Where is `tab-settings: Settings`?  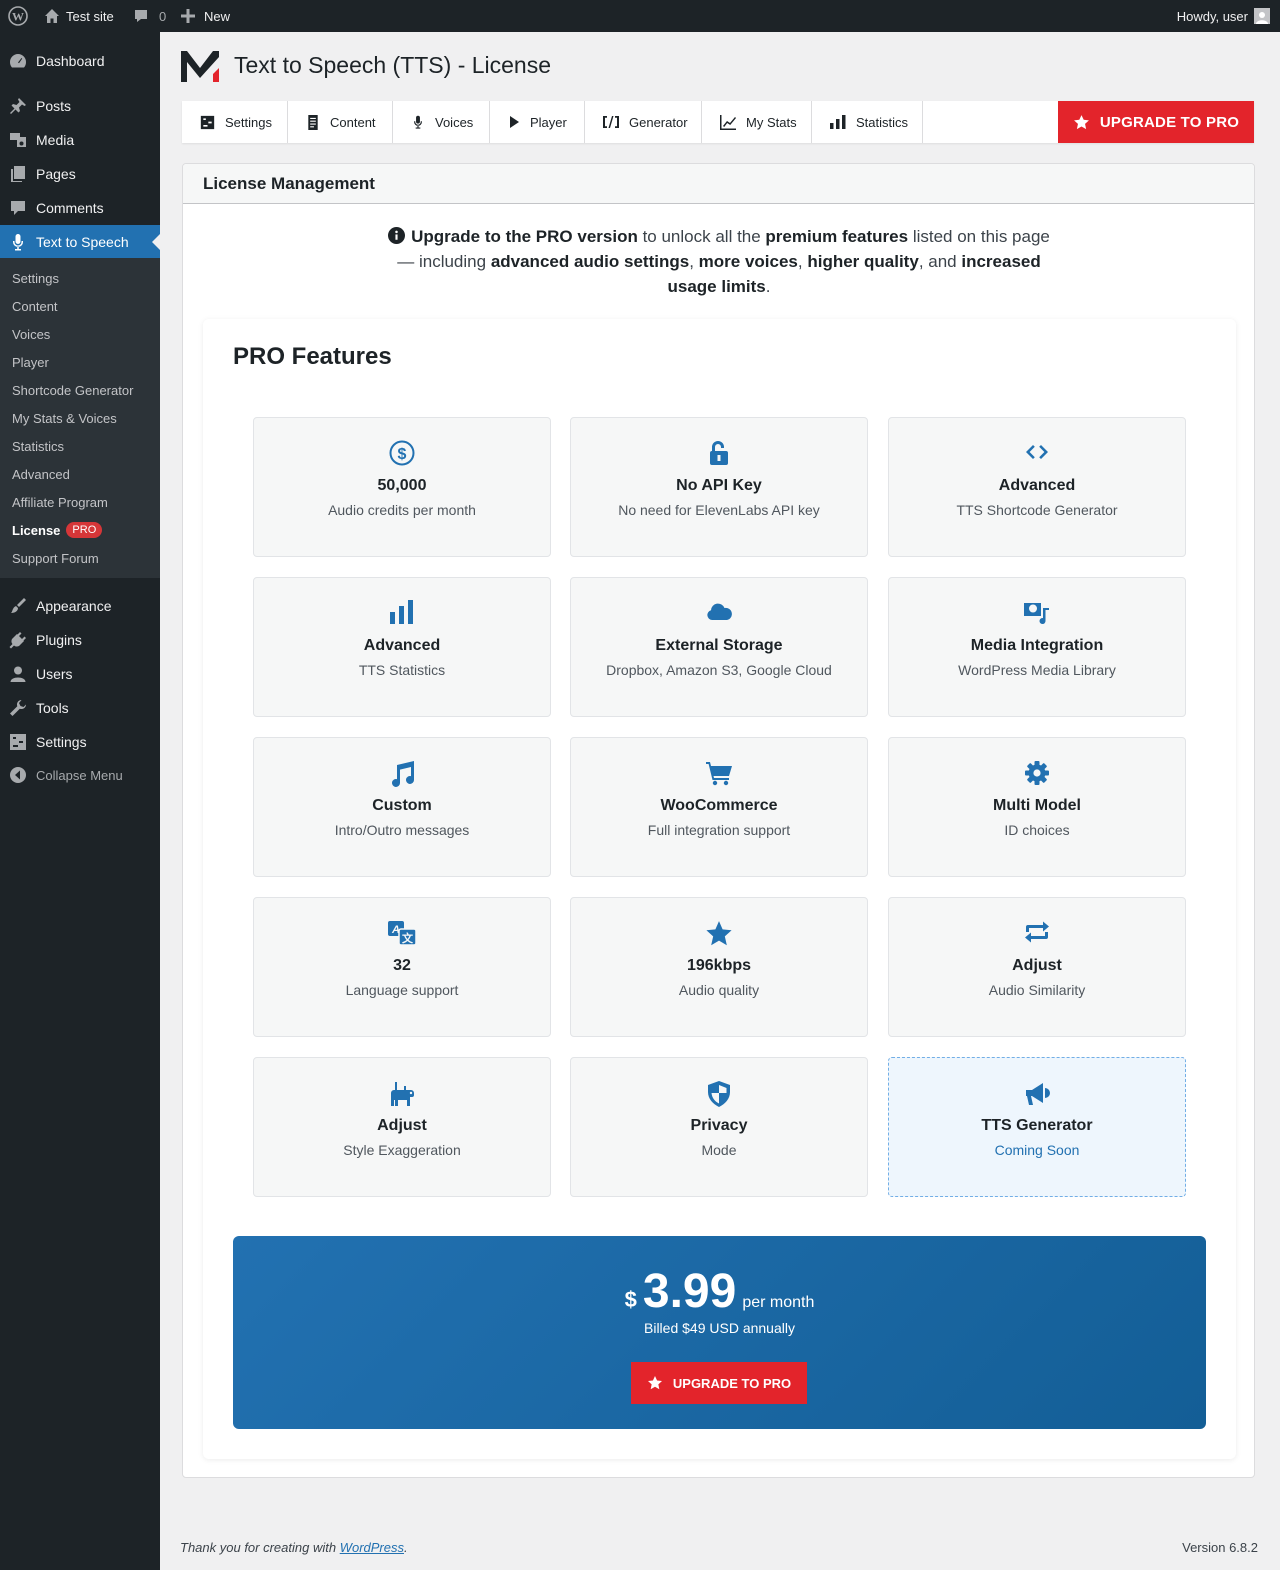 tab-settings: Settings is located at coordinates (235, 122).